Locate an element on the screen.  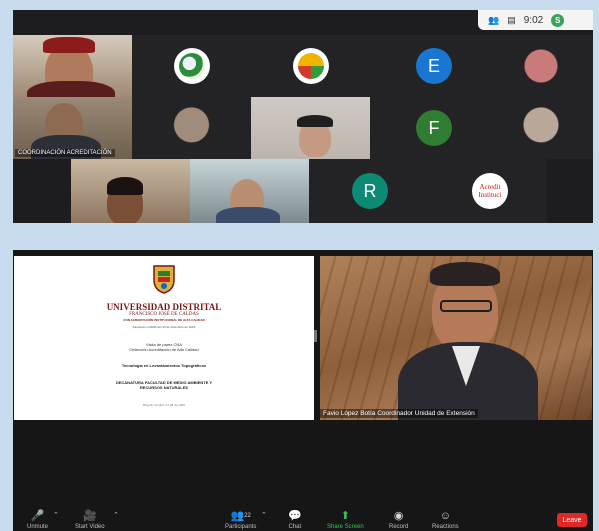
meeting-status-bar: 👥 ▤ 9:02 S is located at coordinates (535, 20).